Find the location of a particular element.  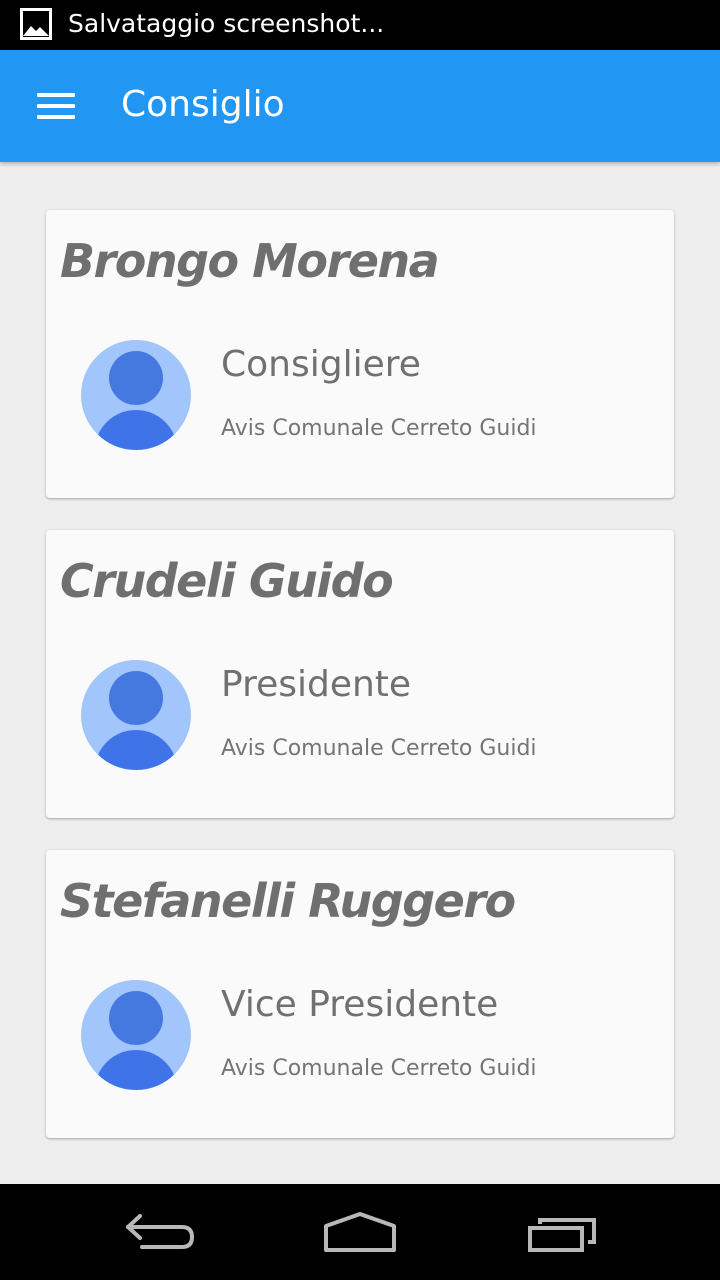

navigation-bar is located at coordinates (360, 1232).